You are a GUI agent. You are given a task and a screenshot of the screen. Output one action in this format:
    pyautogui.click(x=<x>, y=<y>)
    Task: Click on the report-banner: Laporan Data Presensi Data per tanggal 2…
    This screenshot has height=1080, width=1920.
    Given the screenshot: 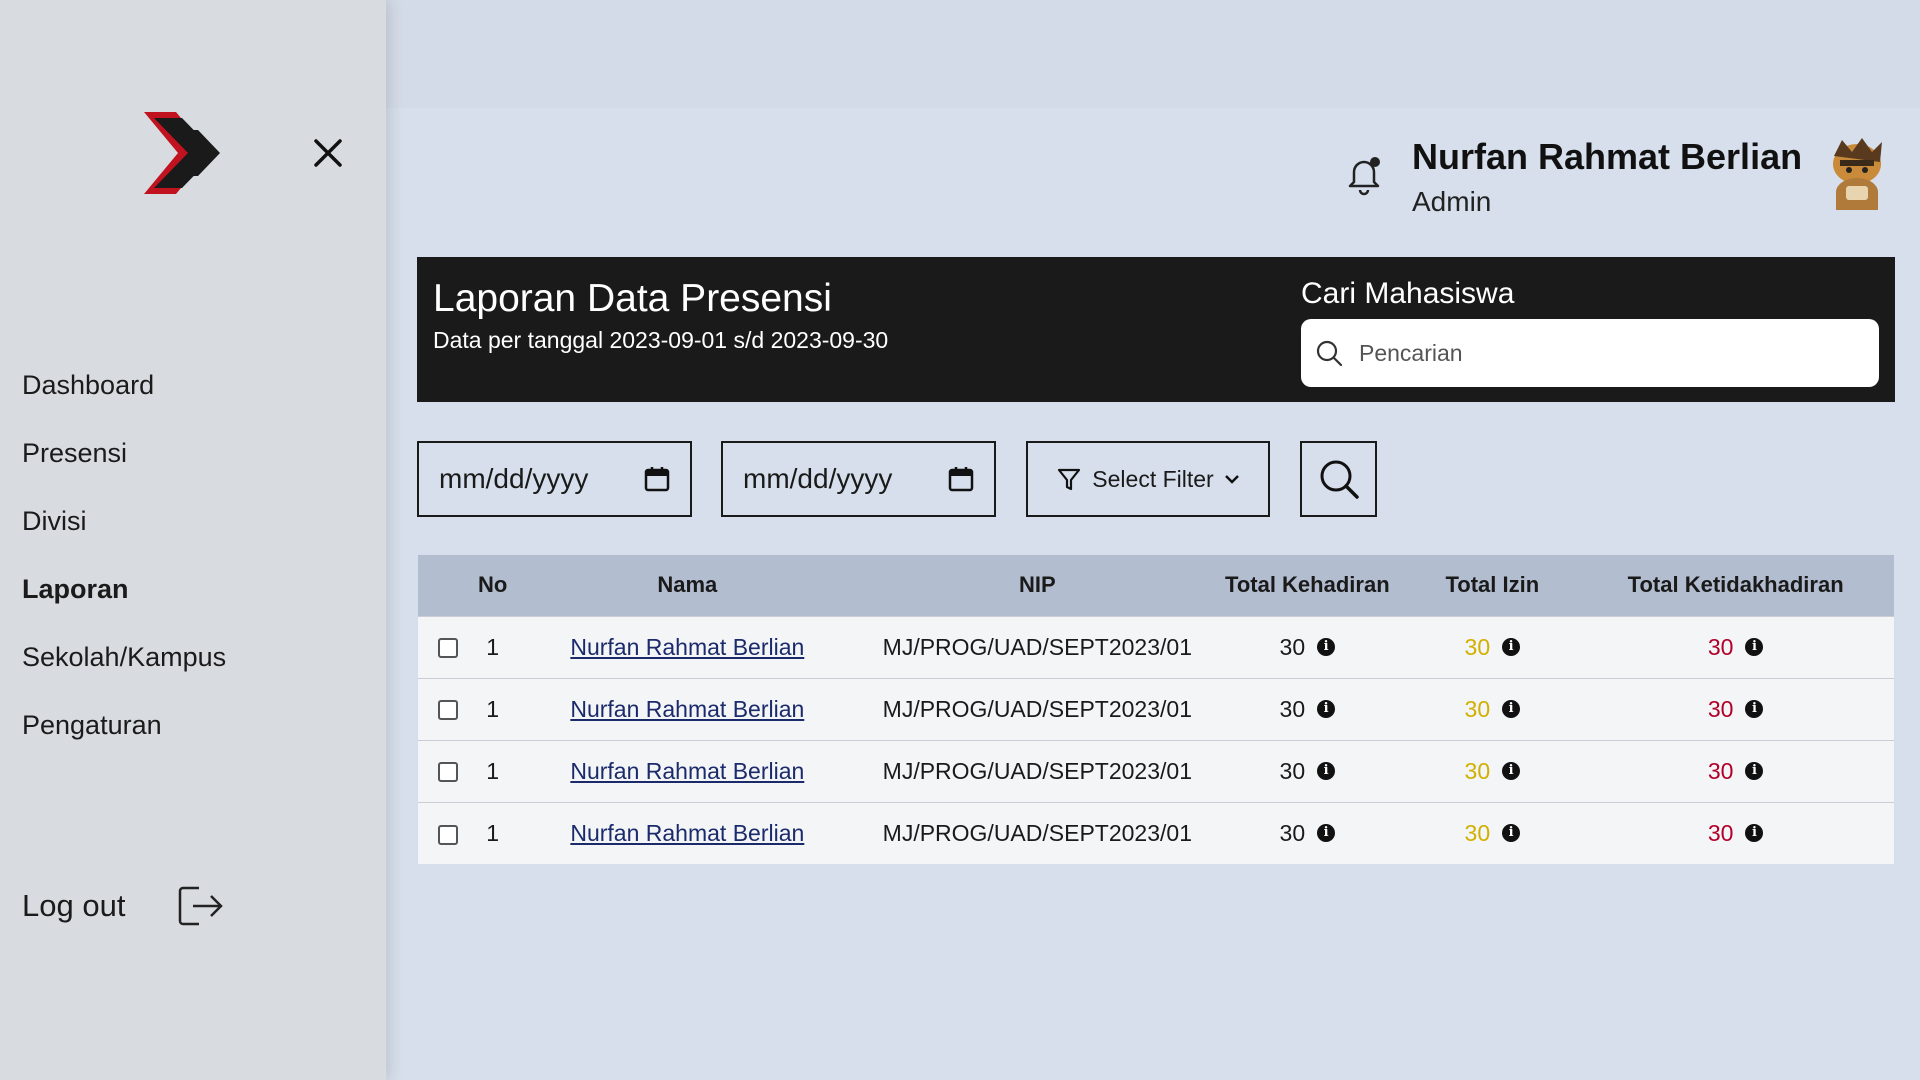 What is the action you would take?
    pyautogui.click(x=1156, y=329)
    